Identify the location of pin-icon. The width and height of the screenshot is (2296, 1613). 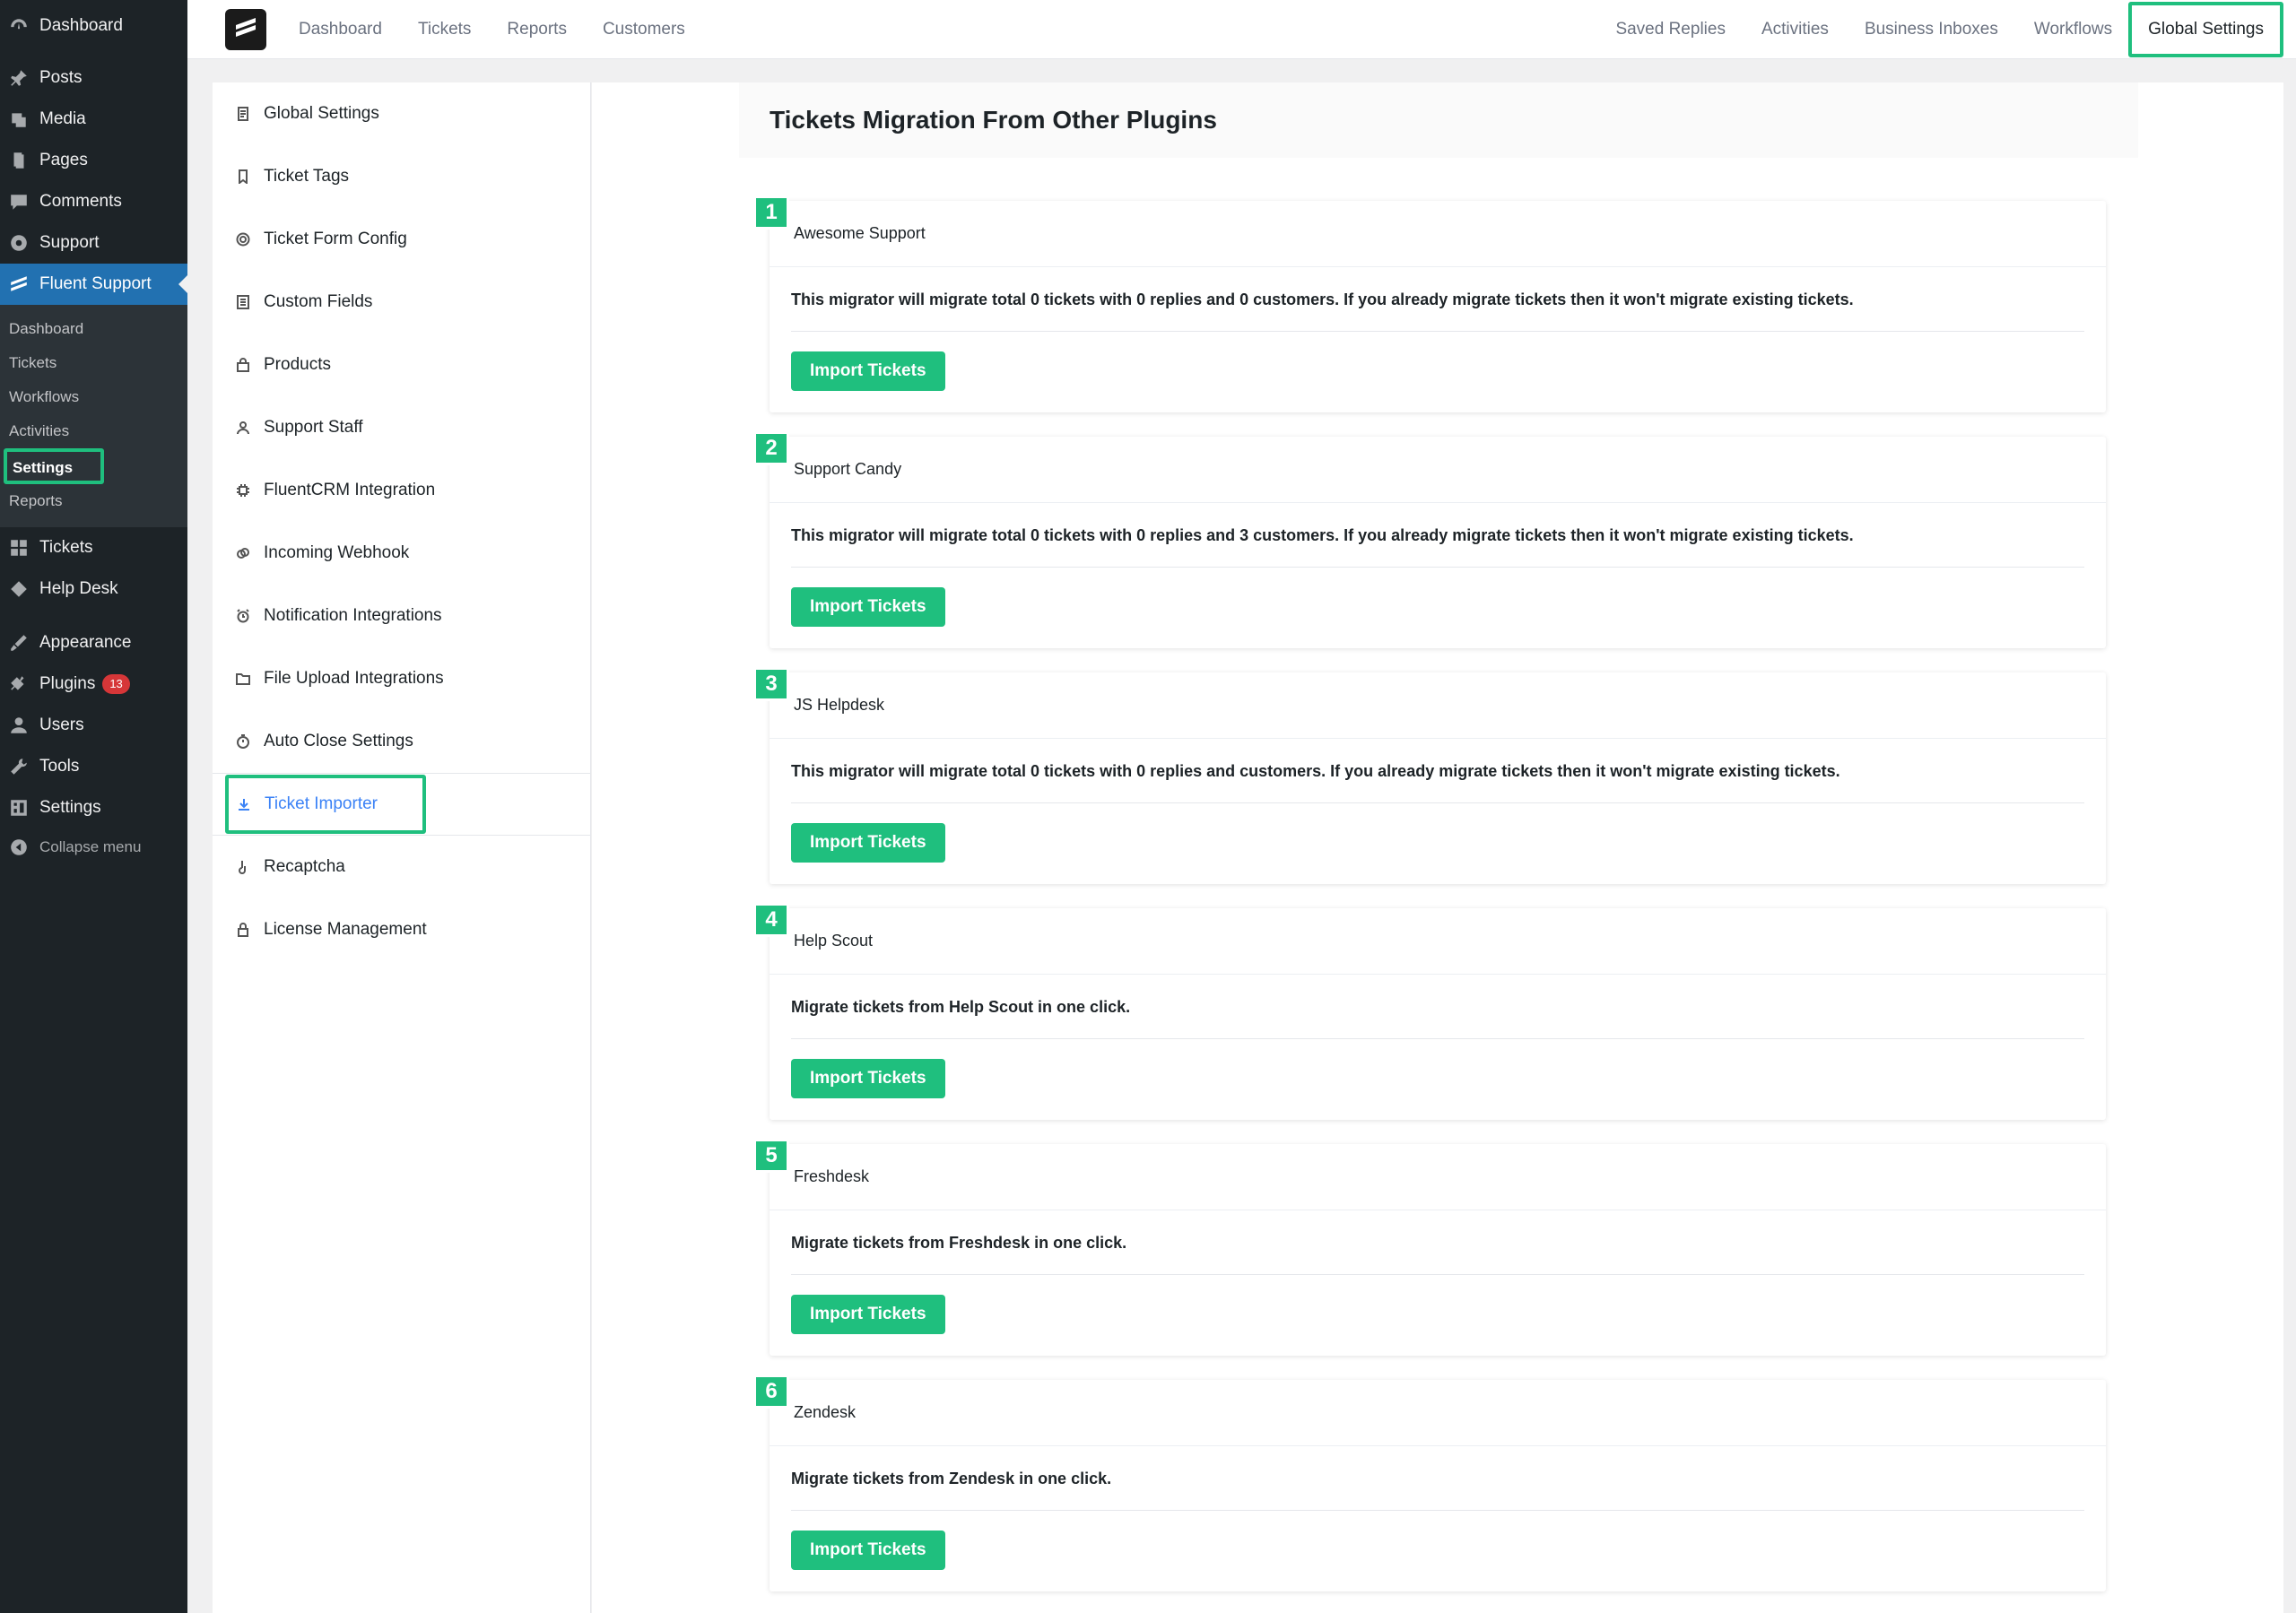
(18, 78).